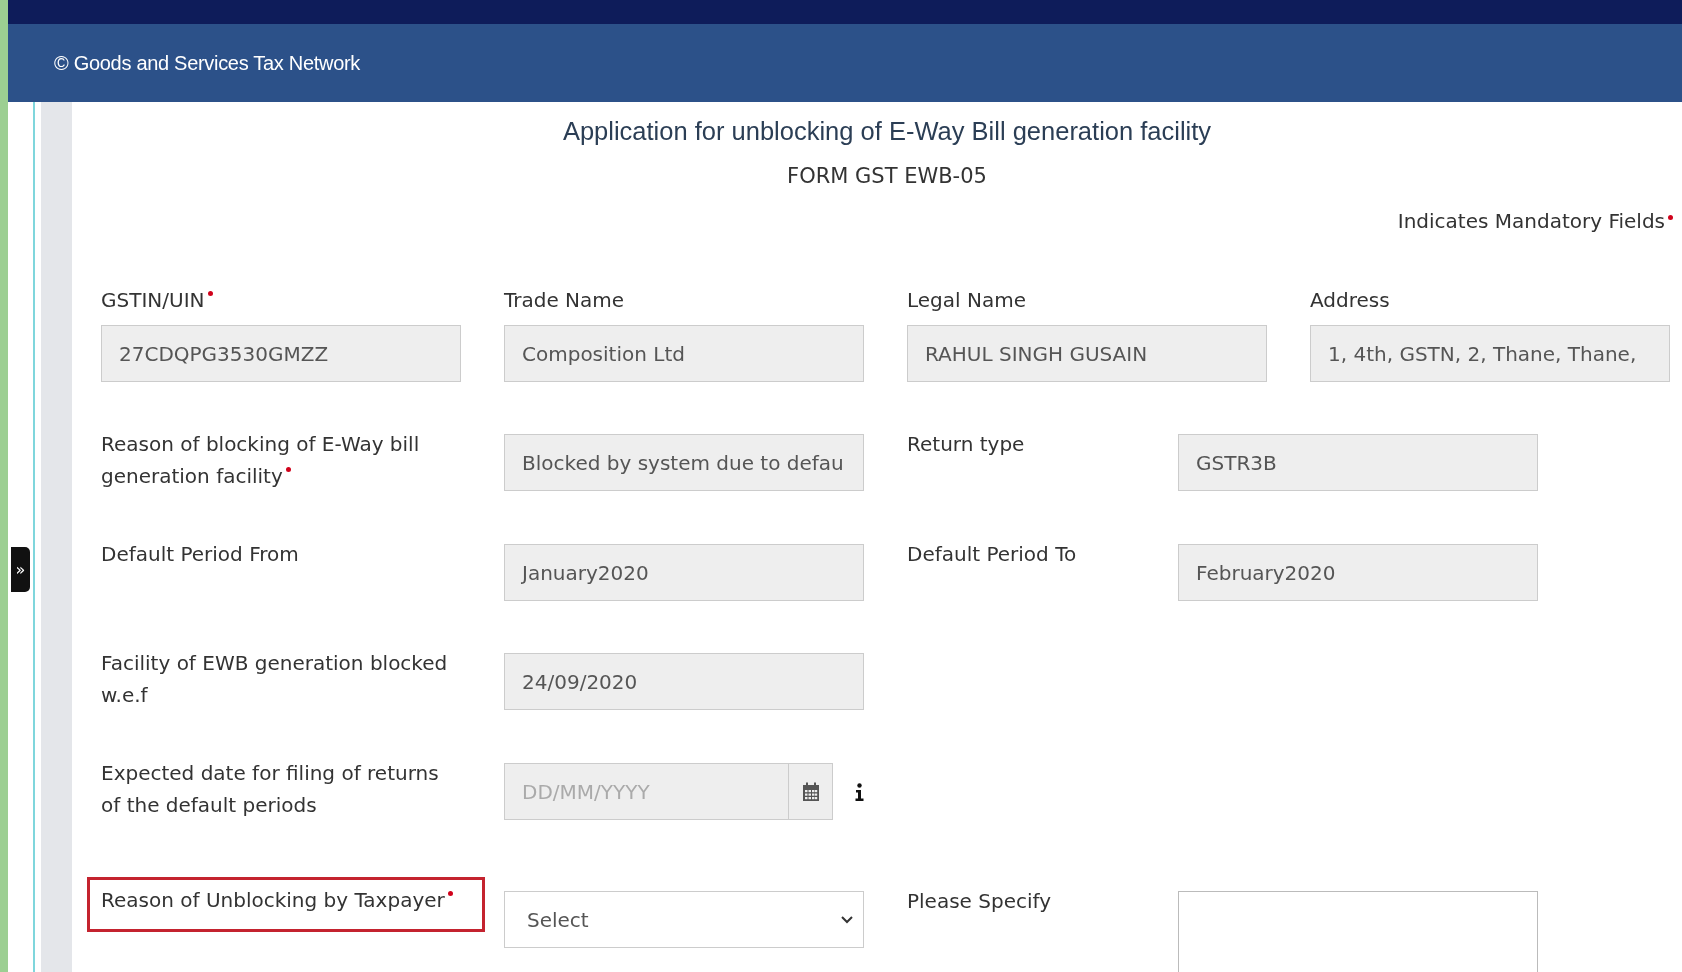 This screenshot has height=972, width=1682. I want to click on field-label: Reason of Unblocking by Taxpayer, so click(273, 900).